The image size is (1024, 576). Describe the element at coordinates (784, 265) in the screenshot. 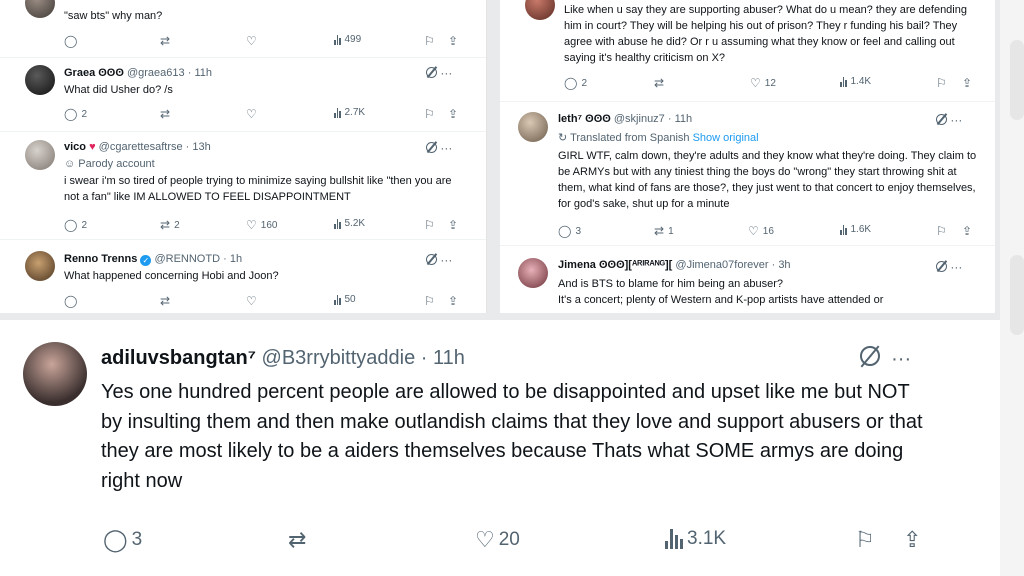

I see `timestamp: 3h` at that location.